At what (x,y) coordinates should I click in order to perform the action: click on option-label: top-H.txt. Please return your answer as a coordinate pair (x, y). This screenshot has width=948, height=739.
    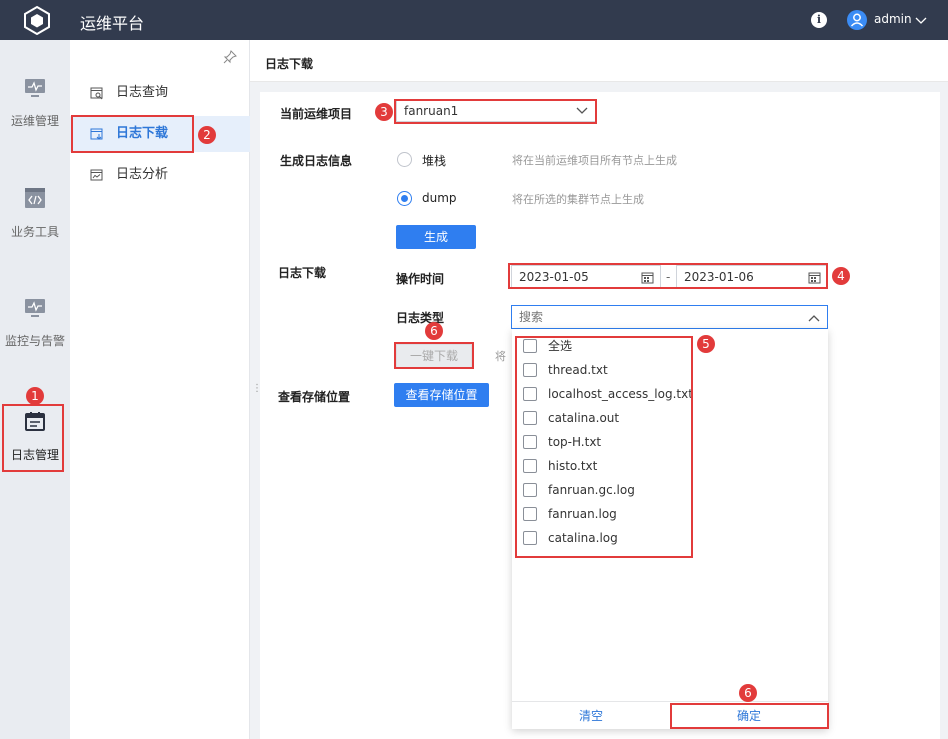
    Looking at the image, I should click on (575, 442).